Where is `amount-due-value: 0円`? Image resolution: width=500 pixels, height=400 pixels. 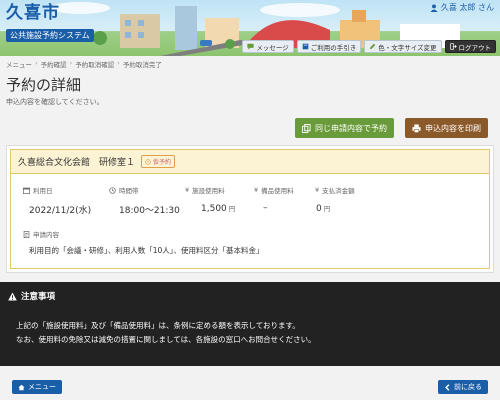
amount-due-value: 0円 is located at coordinates (323, 208).